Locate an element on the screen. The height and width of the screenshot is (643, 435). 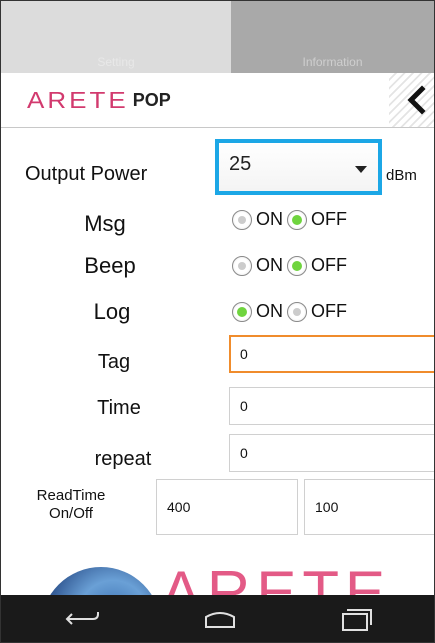
tab-information-label: Information is located at coordinates (332, 62).